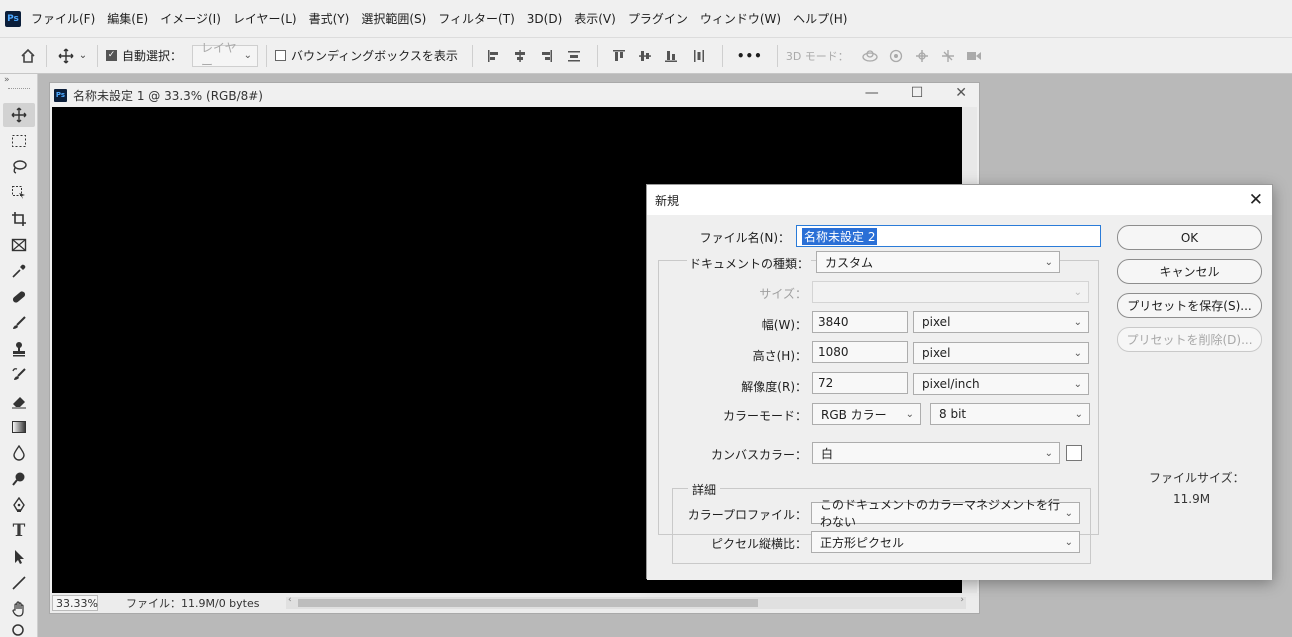 The height and width of the screenshot is (637, 1292). I want to click on height-unit-select: pixel ⌄, so click(1001, 353).